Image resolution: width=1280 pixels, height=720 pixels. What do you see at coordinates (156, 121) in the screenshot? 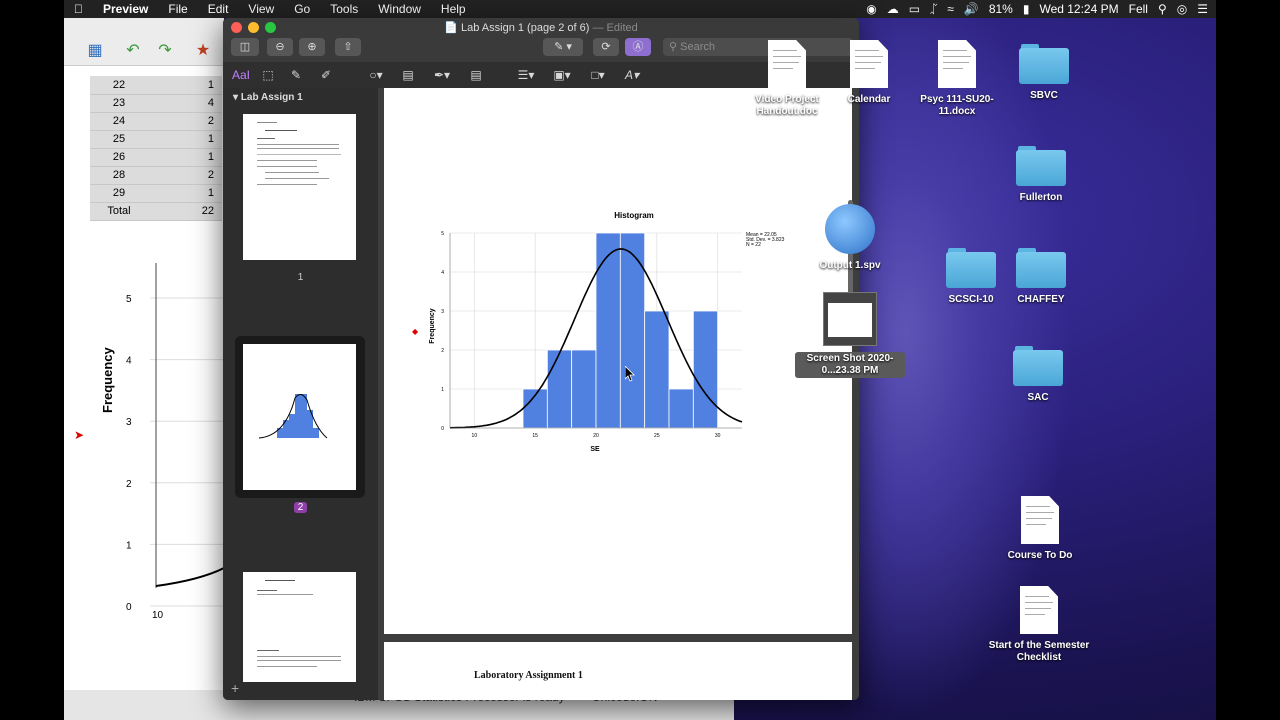
I see `spss-table-row: 24 2` at bounding box center [156, 121].